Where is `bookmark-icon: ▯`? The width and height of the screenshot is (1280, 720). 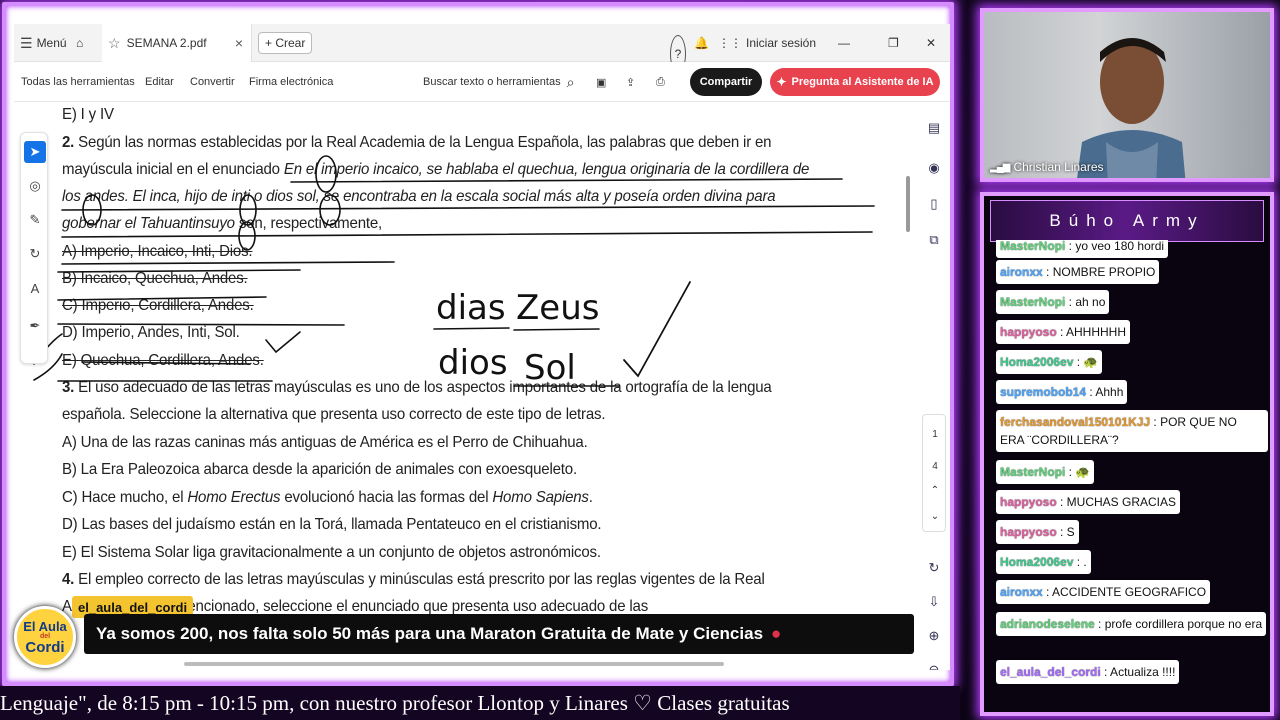 bookmark-icon: ▯ is located at coordinates (934, 204).